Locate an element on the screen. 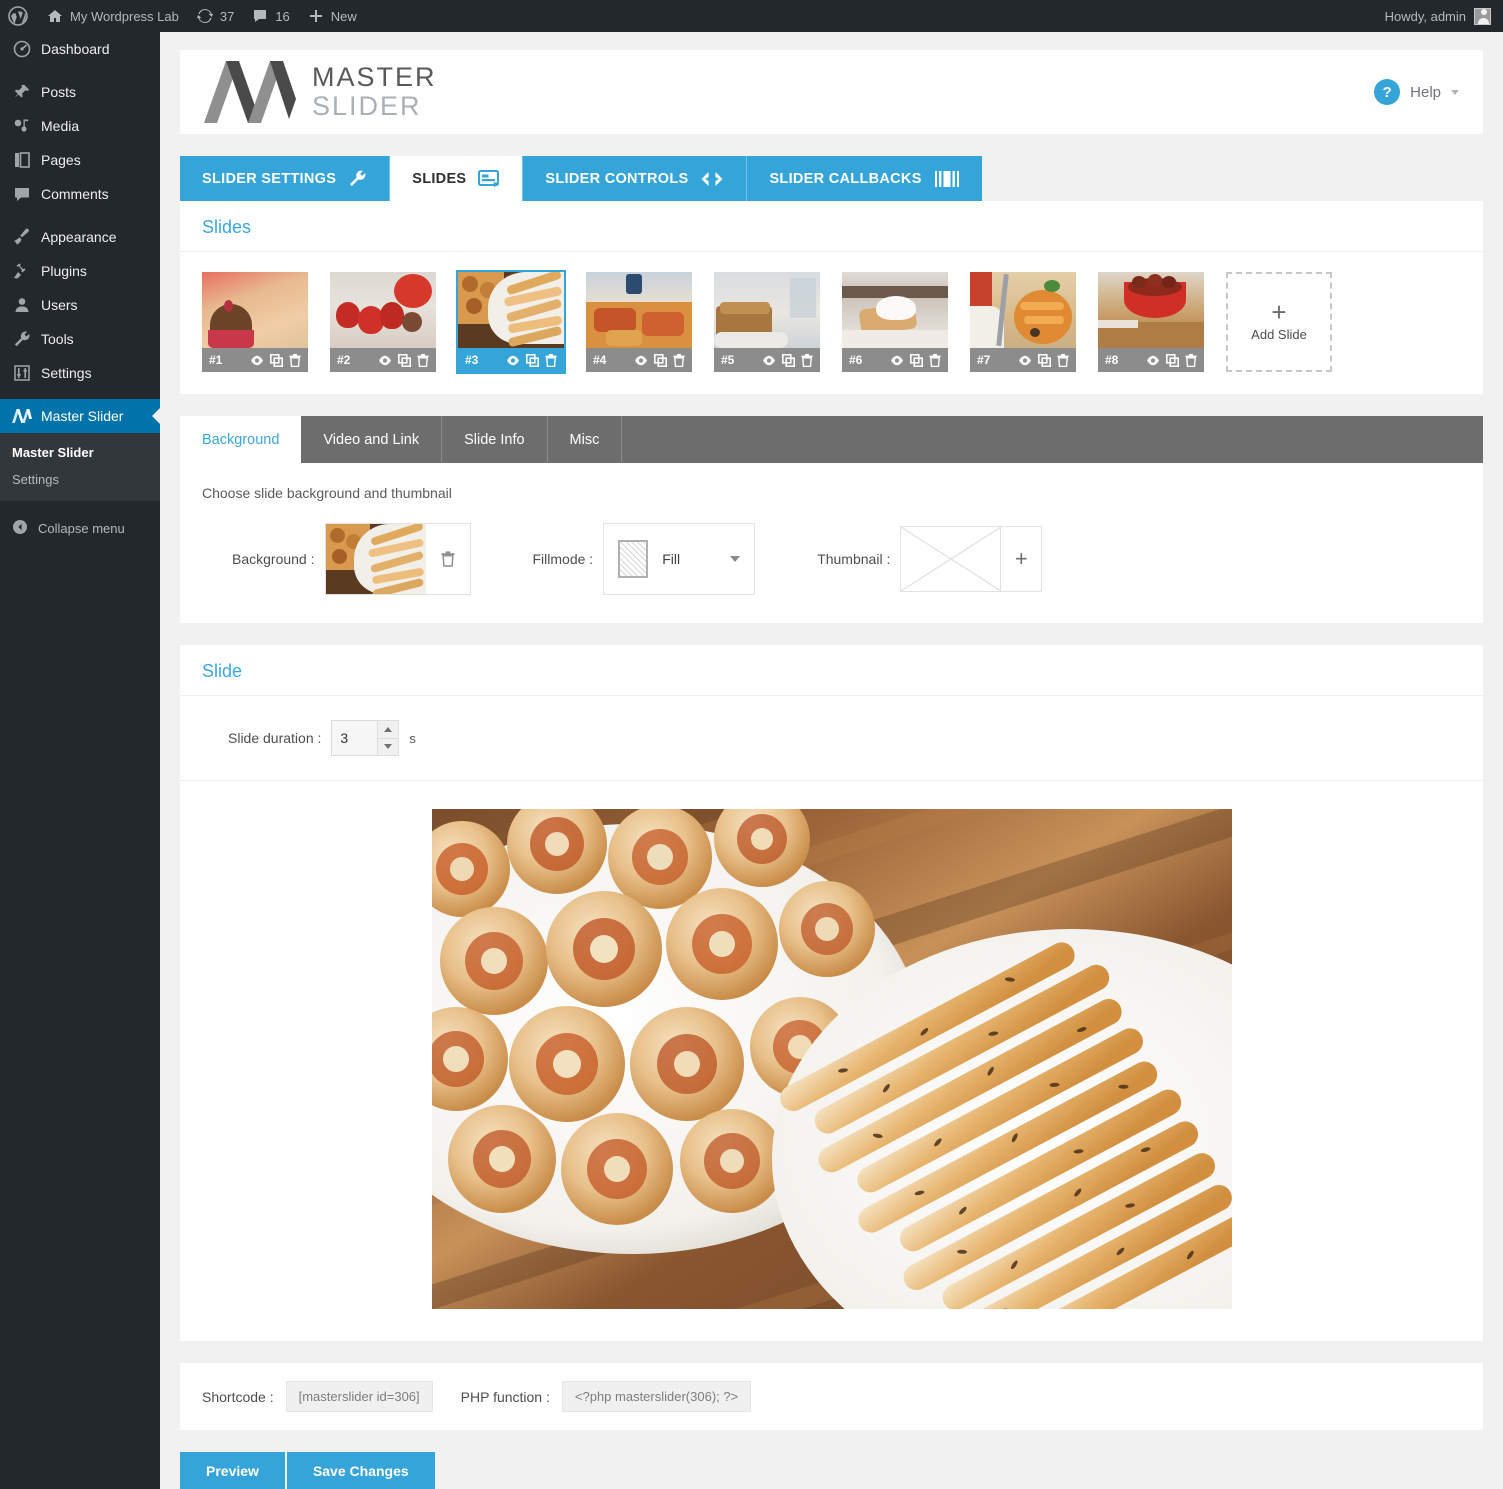 The height and width of the screenshot is (1489, 1503). slide-thumbnail-5: #5 is located at coordinates (767, 322).